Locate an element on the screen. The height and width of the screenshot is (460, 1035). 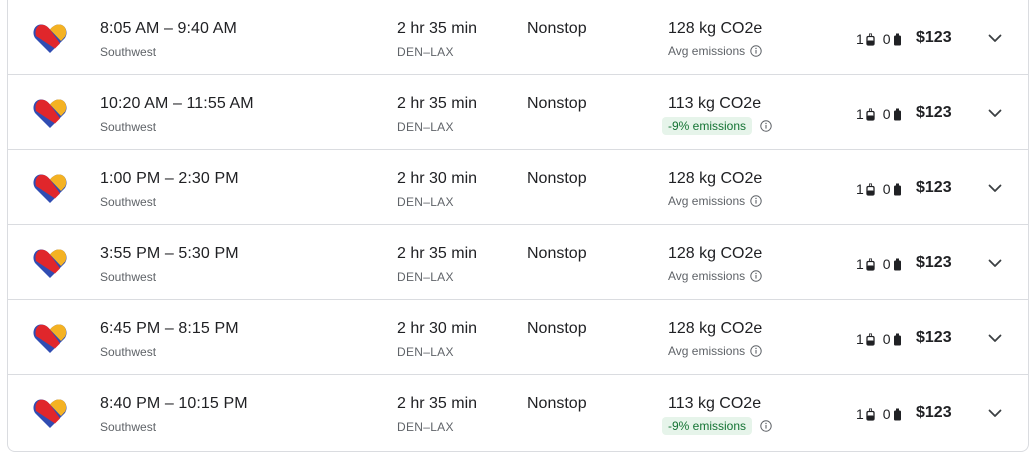
flight-times: 10:20 AM – 11:55 AM is located at coordinates (177, 103).